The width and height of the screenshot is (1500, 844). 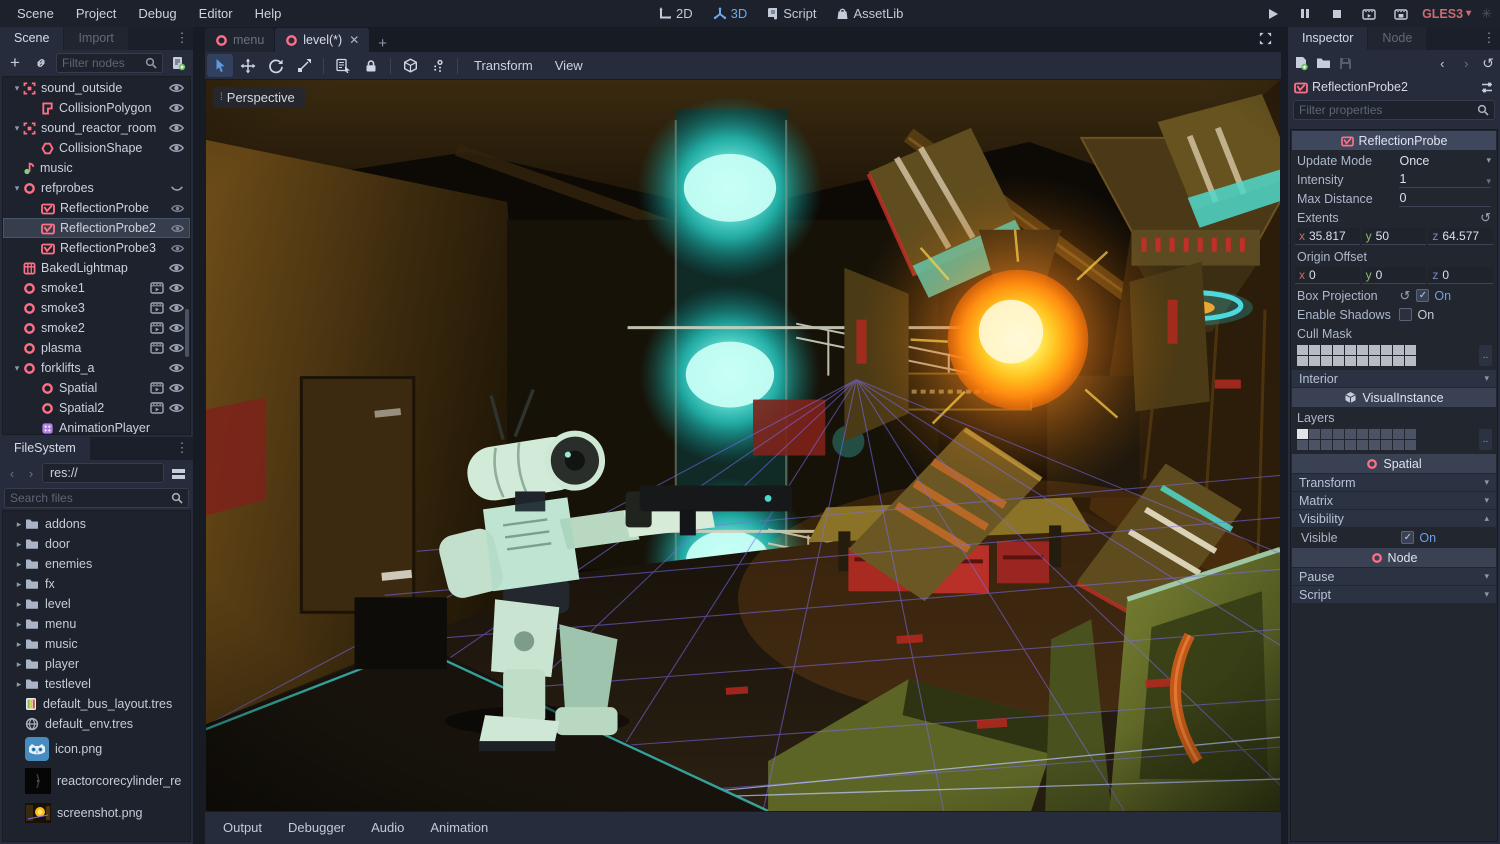 I want to click on tree-row: ReflectionProbe3, so click(x=96, y=248).